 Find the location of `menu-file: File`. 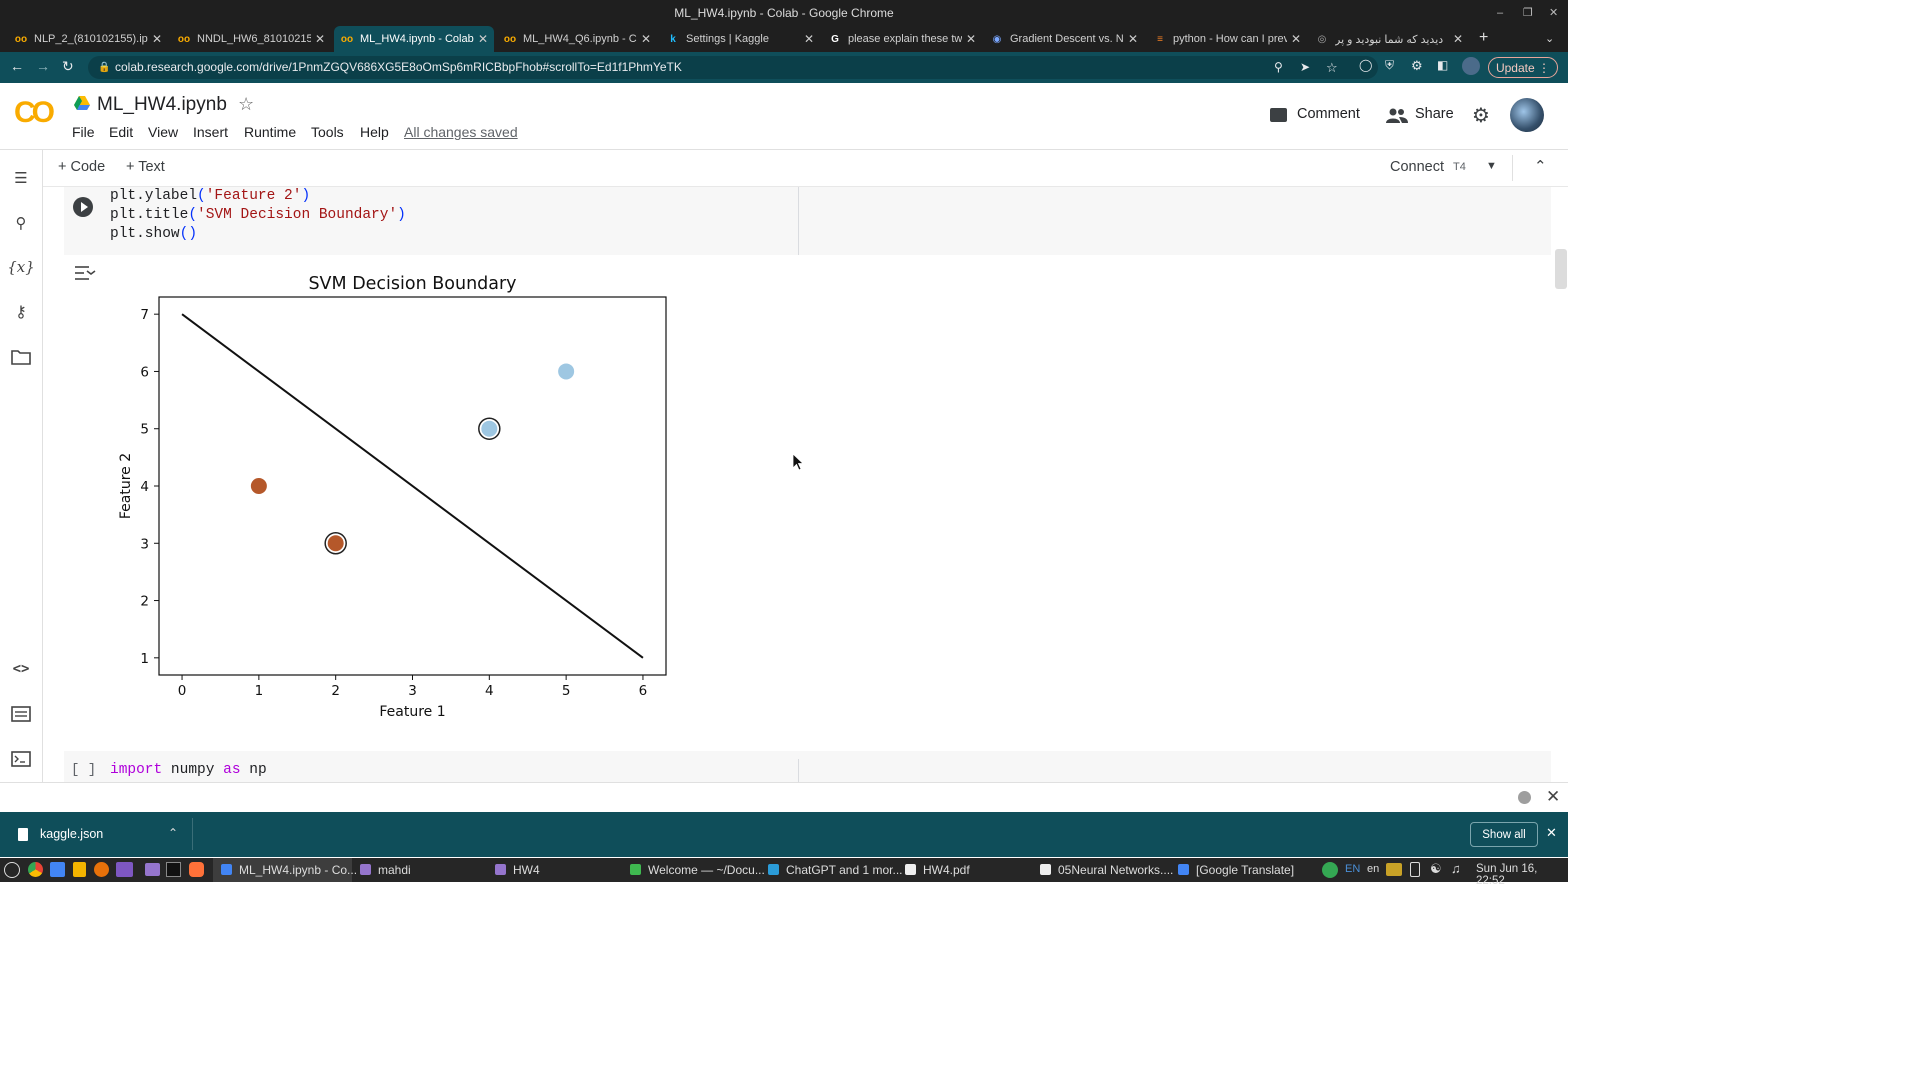

menu-file: File is located at coordinates (83, 132).